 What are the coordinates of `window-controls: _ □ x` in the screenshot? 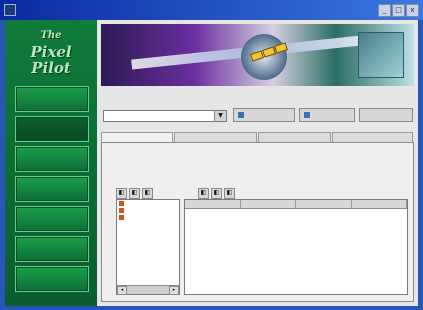 It's located at (398, 10).